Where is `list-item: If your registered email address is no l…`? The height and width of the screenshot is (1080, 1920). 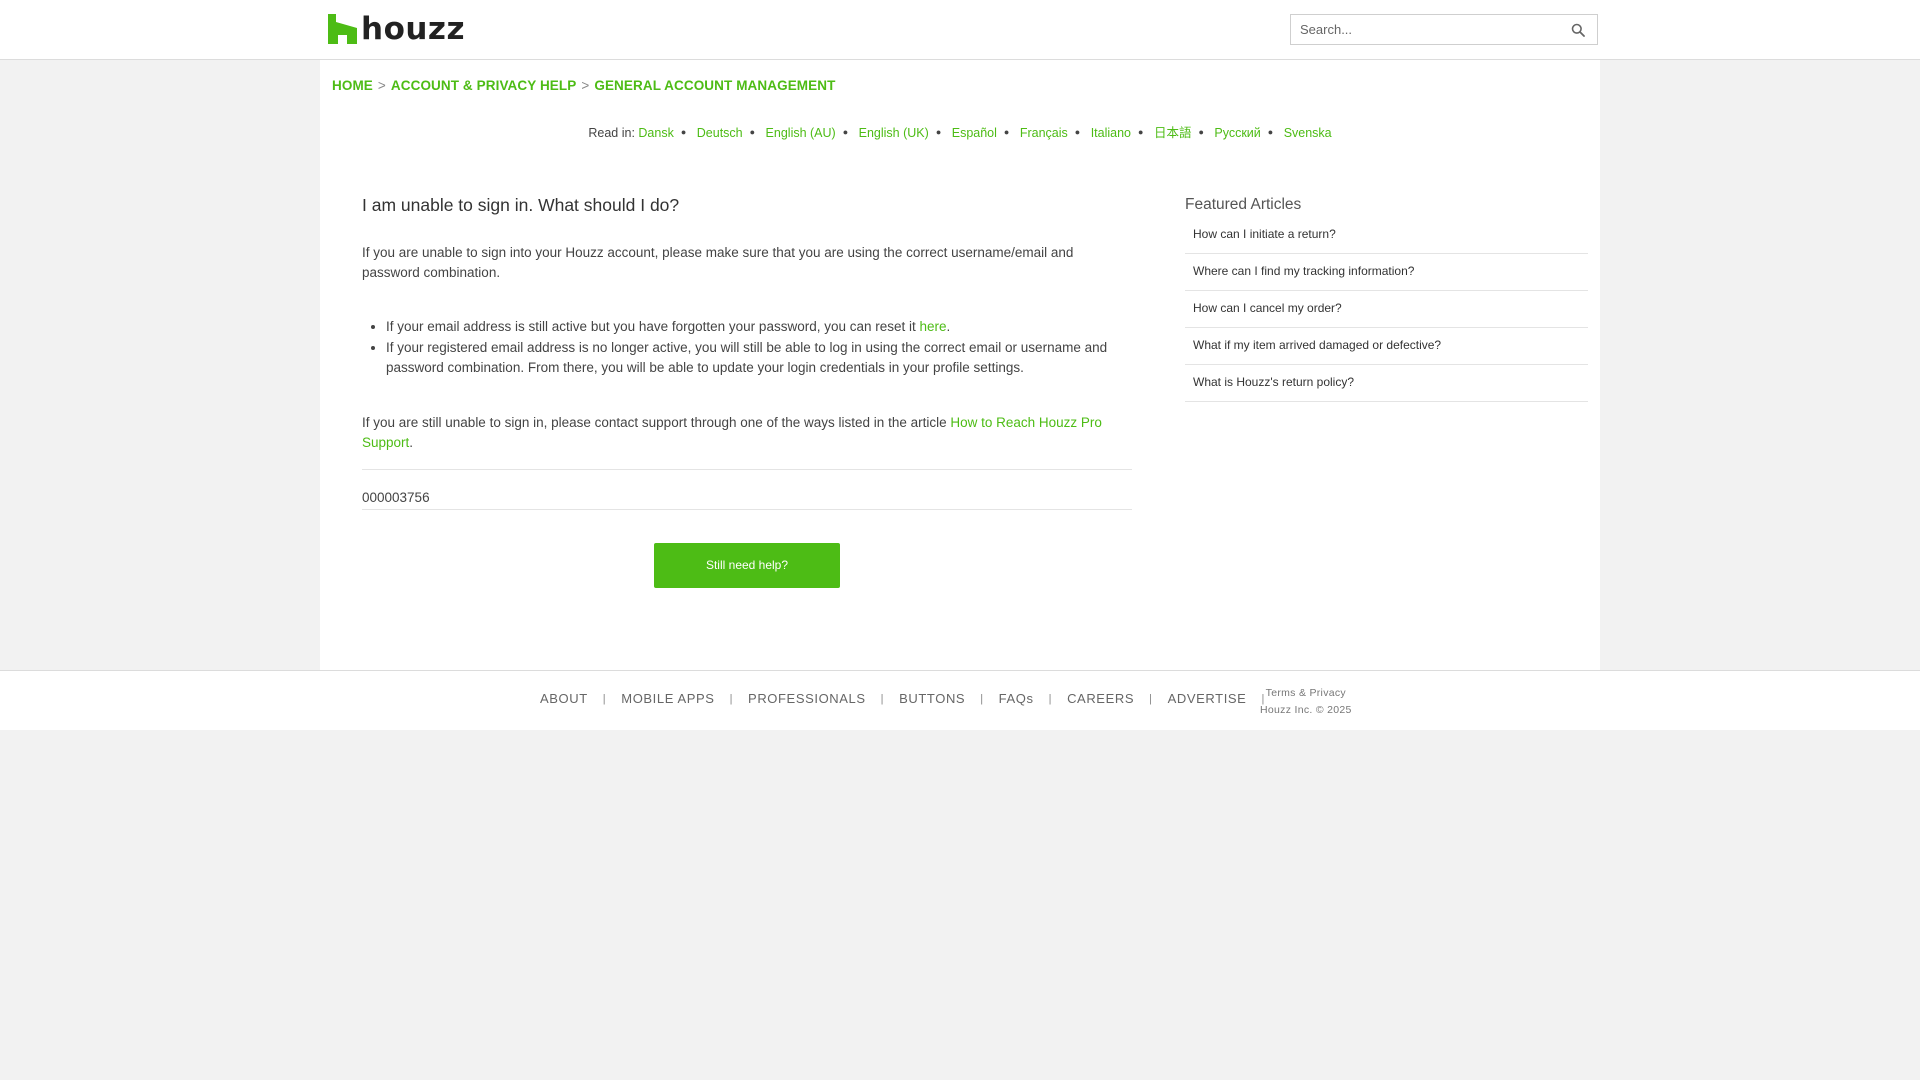 list-item: If your registered email address is no l… is located at coordinates (759, 358).